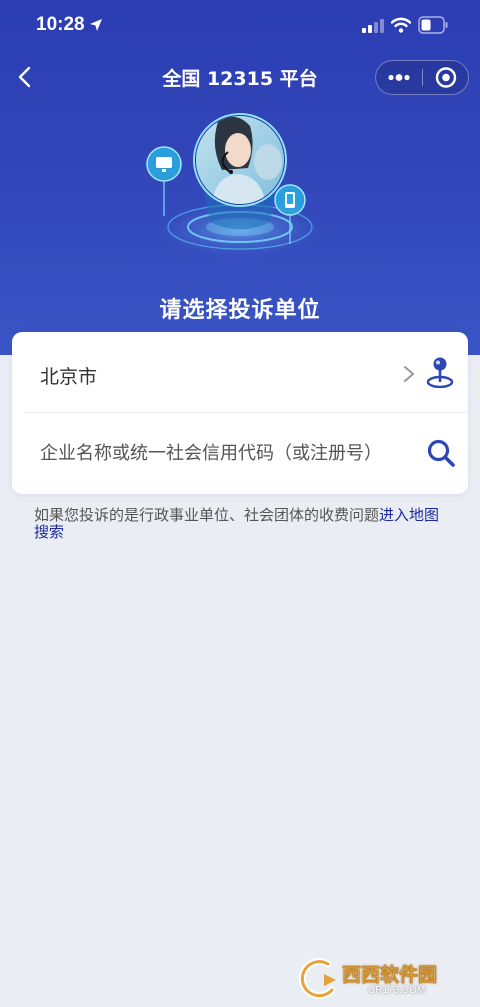 This screenshot has width=480, height=1007. I want to click on close-miniapp-button, so click(446, 77).